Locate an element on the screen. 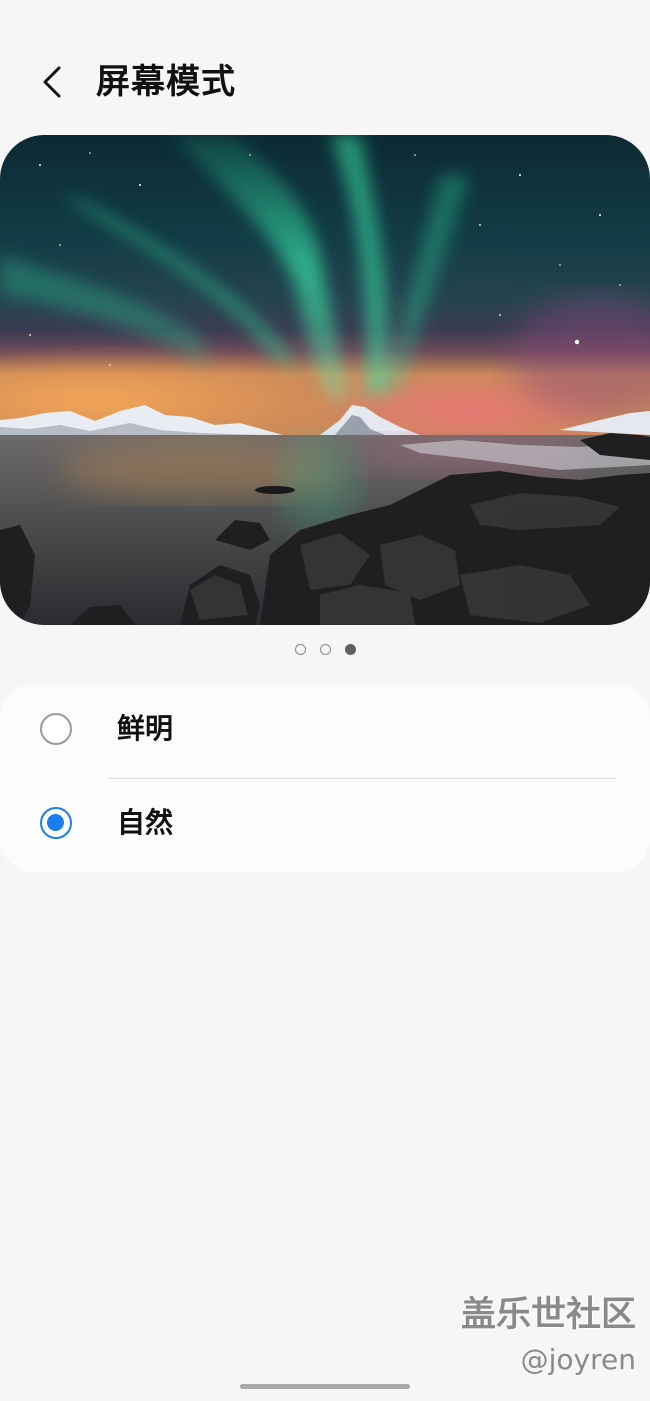 The height and width of the screenshot is (1401, 650). option-vivid: 鲜明 is located at coordinates (325, 731).